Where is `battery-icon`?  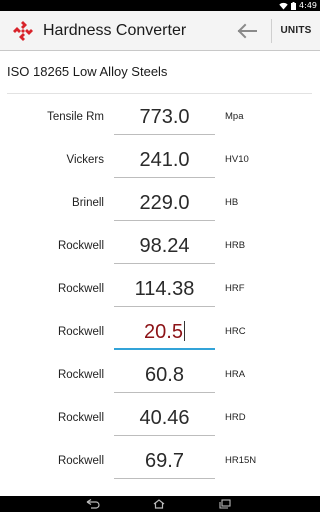
battery-icon is located at coordinates (294, 5).